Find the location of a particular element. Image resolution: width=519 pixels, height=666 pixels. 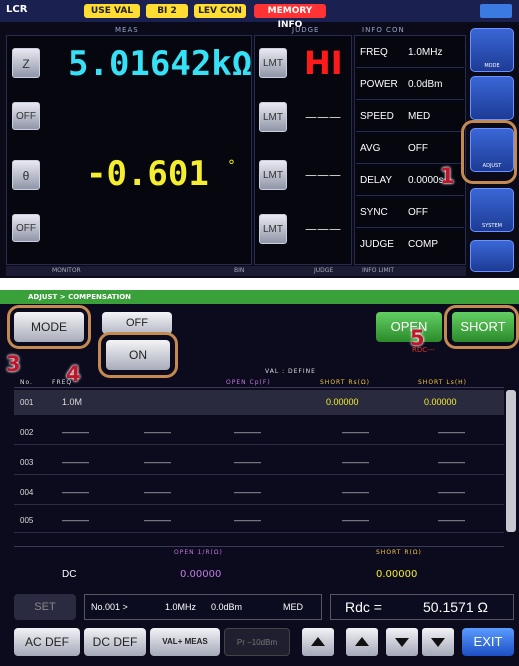

col-short-ls: SHORT Ls(H) is located at coordinates (443, 382).